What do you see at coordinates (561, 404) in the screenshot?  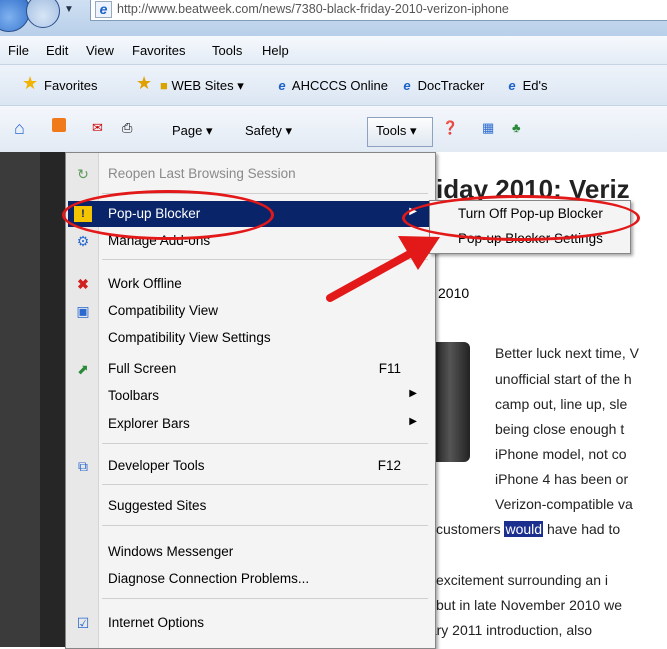 I see `article-line: camp out, line up, sle` at bounding box center [561, 404].